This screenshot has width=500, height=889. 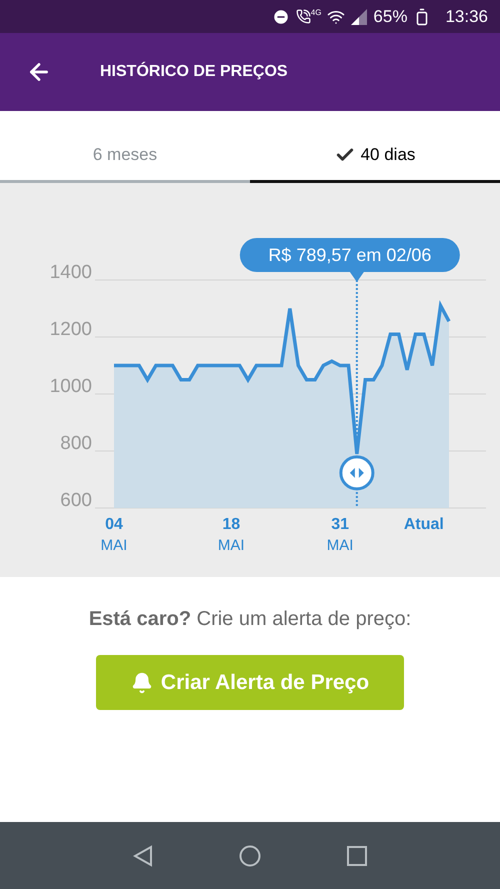 What do you see at coordinates (143, 855) in the screenshot?
I see `back-nav-icon` at bounding box center [143, 855].